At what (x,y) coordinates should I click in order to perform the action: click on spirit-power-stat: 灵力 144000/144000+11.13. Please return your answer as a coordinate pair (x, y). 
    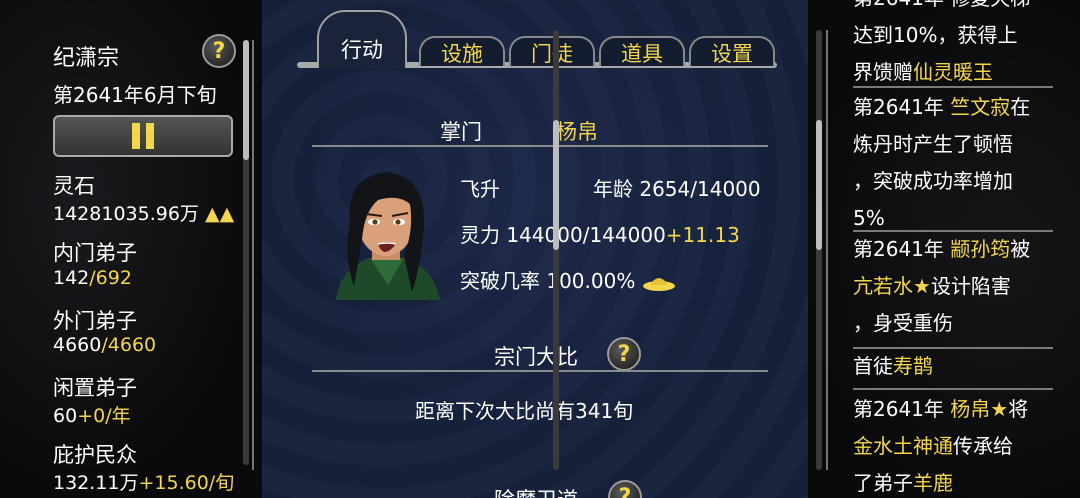
    Looking at the image, I should click on (600, 235).